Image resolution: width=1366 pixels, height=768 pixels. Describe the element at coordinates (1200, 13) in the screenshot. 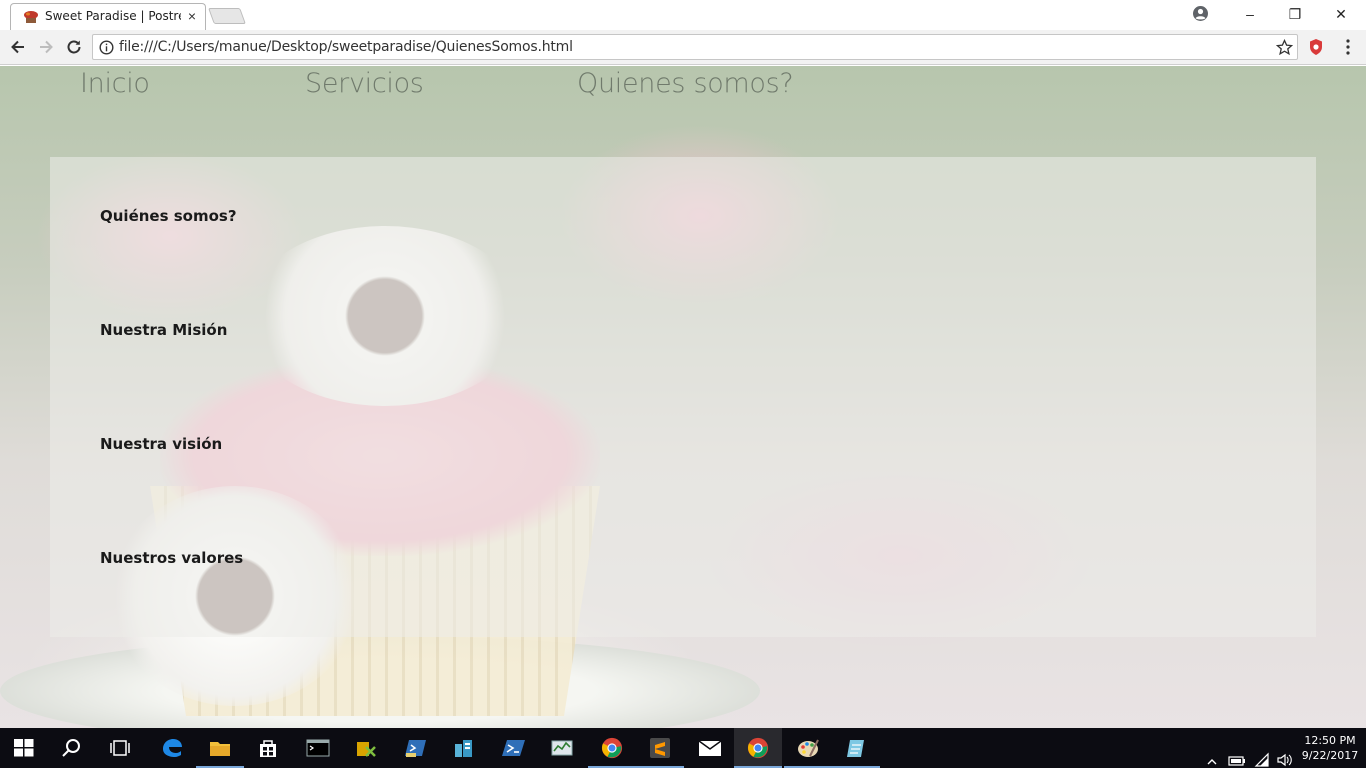

I see `profile-icon` at that location.